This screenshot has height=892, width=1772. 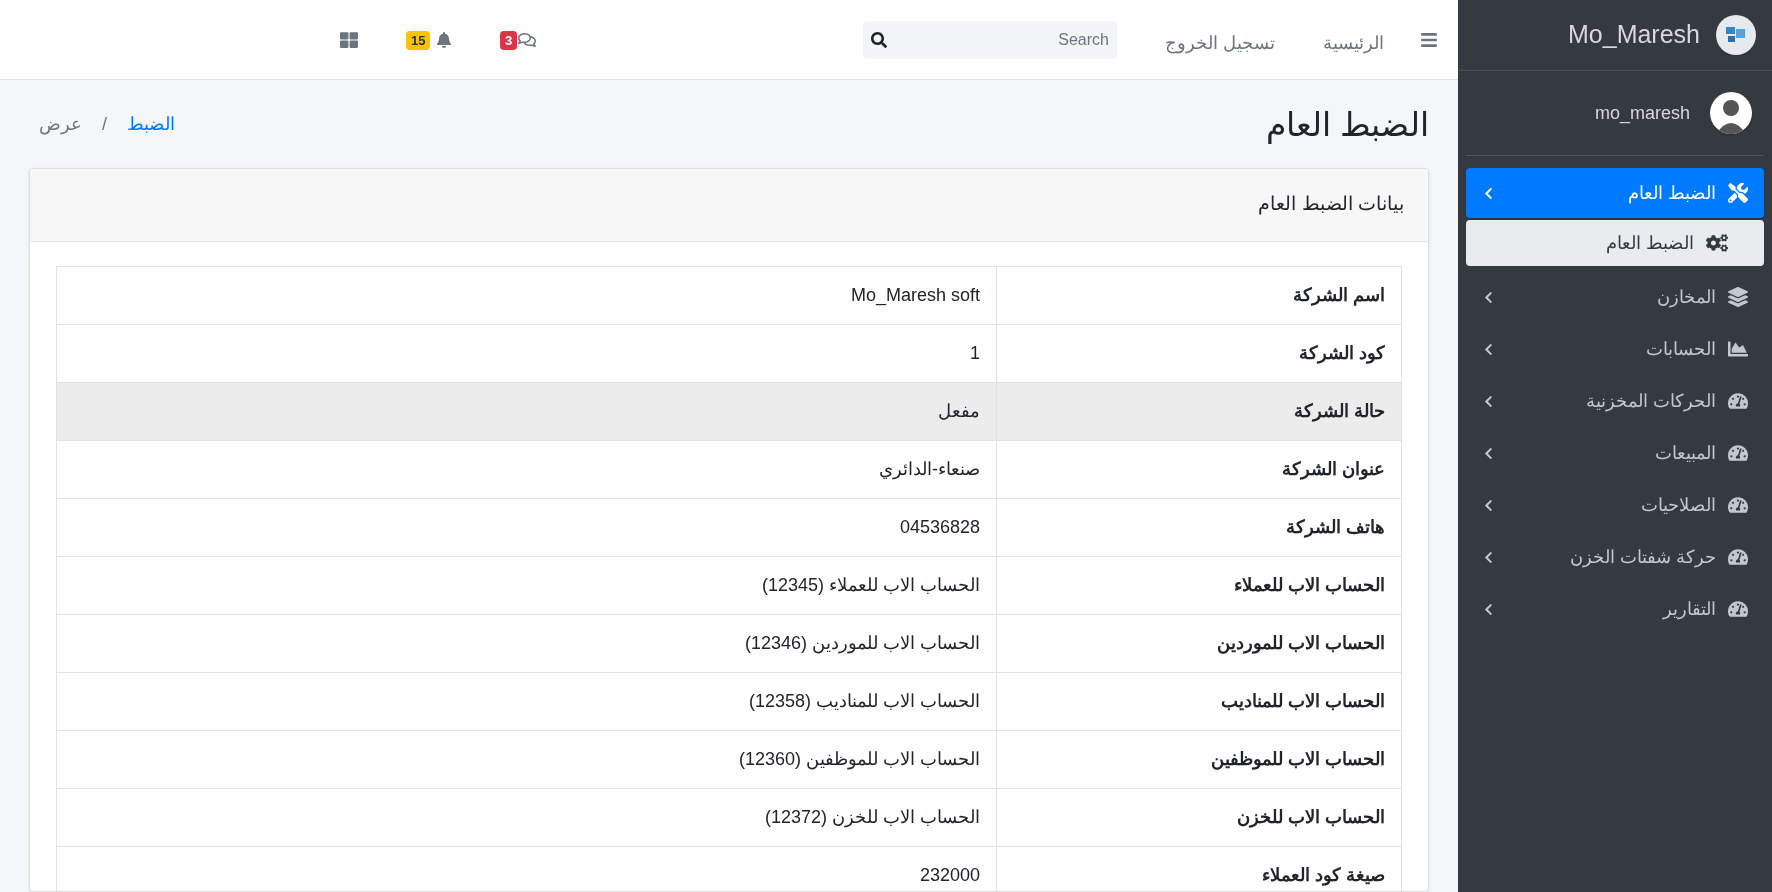 I want to click on nav-item: الحركات المخزنية, so click(x=1615, y=401).